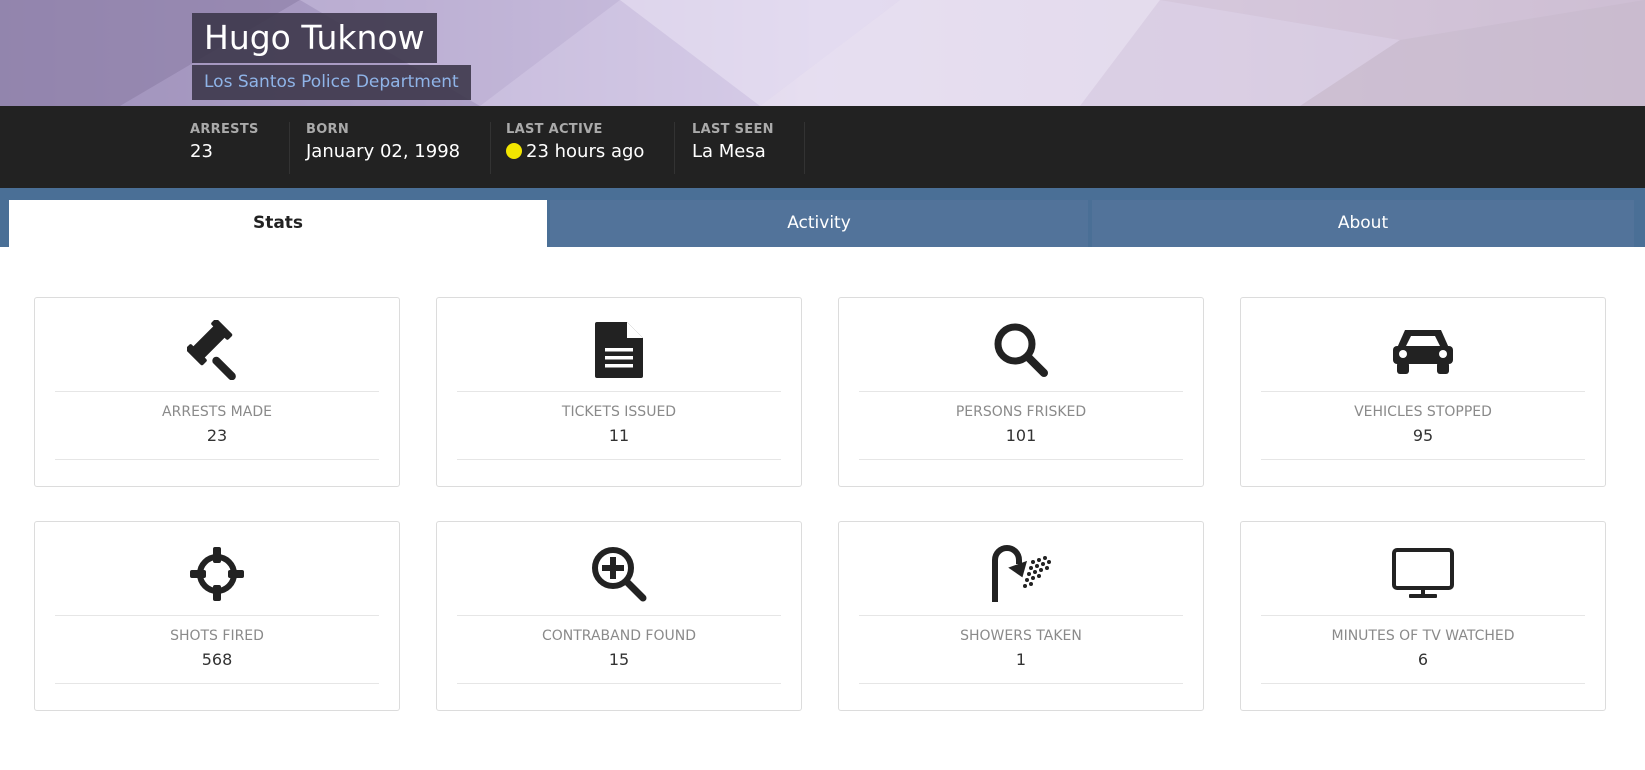  Describe the element at coordinates (554, 129) in the screenshot. I see `summary-label: LAST ACTIVE` at that location.